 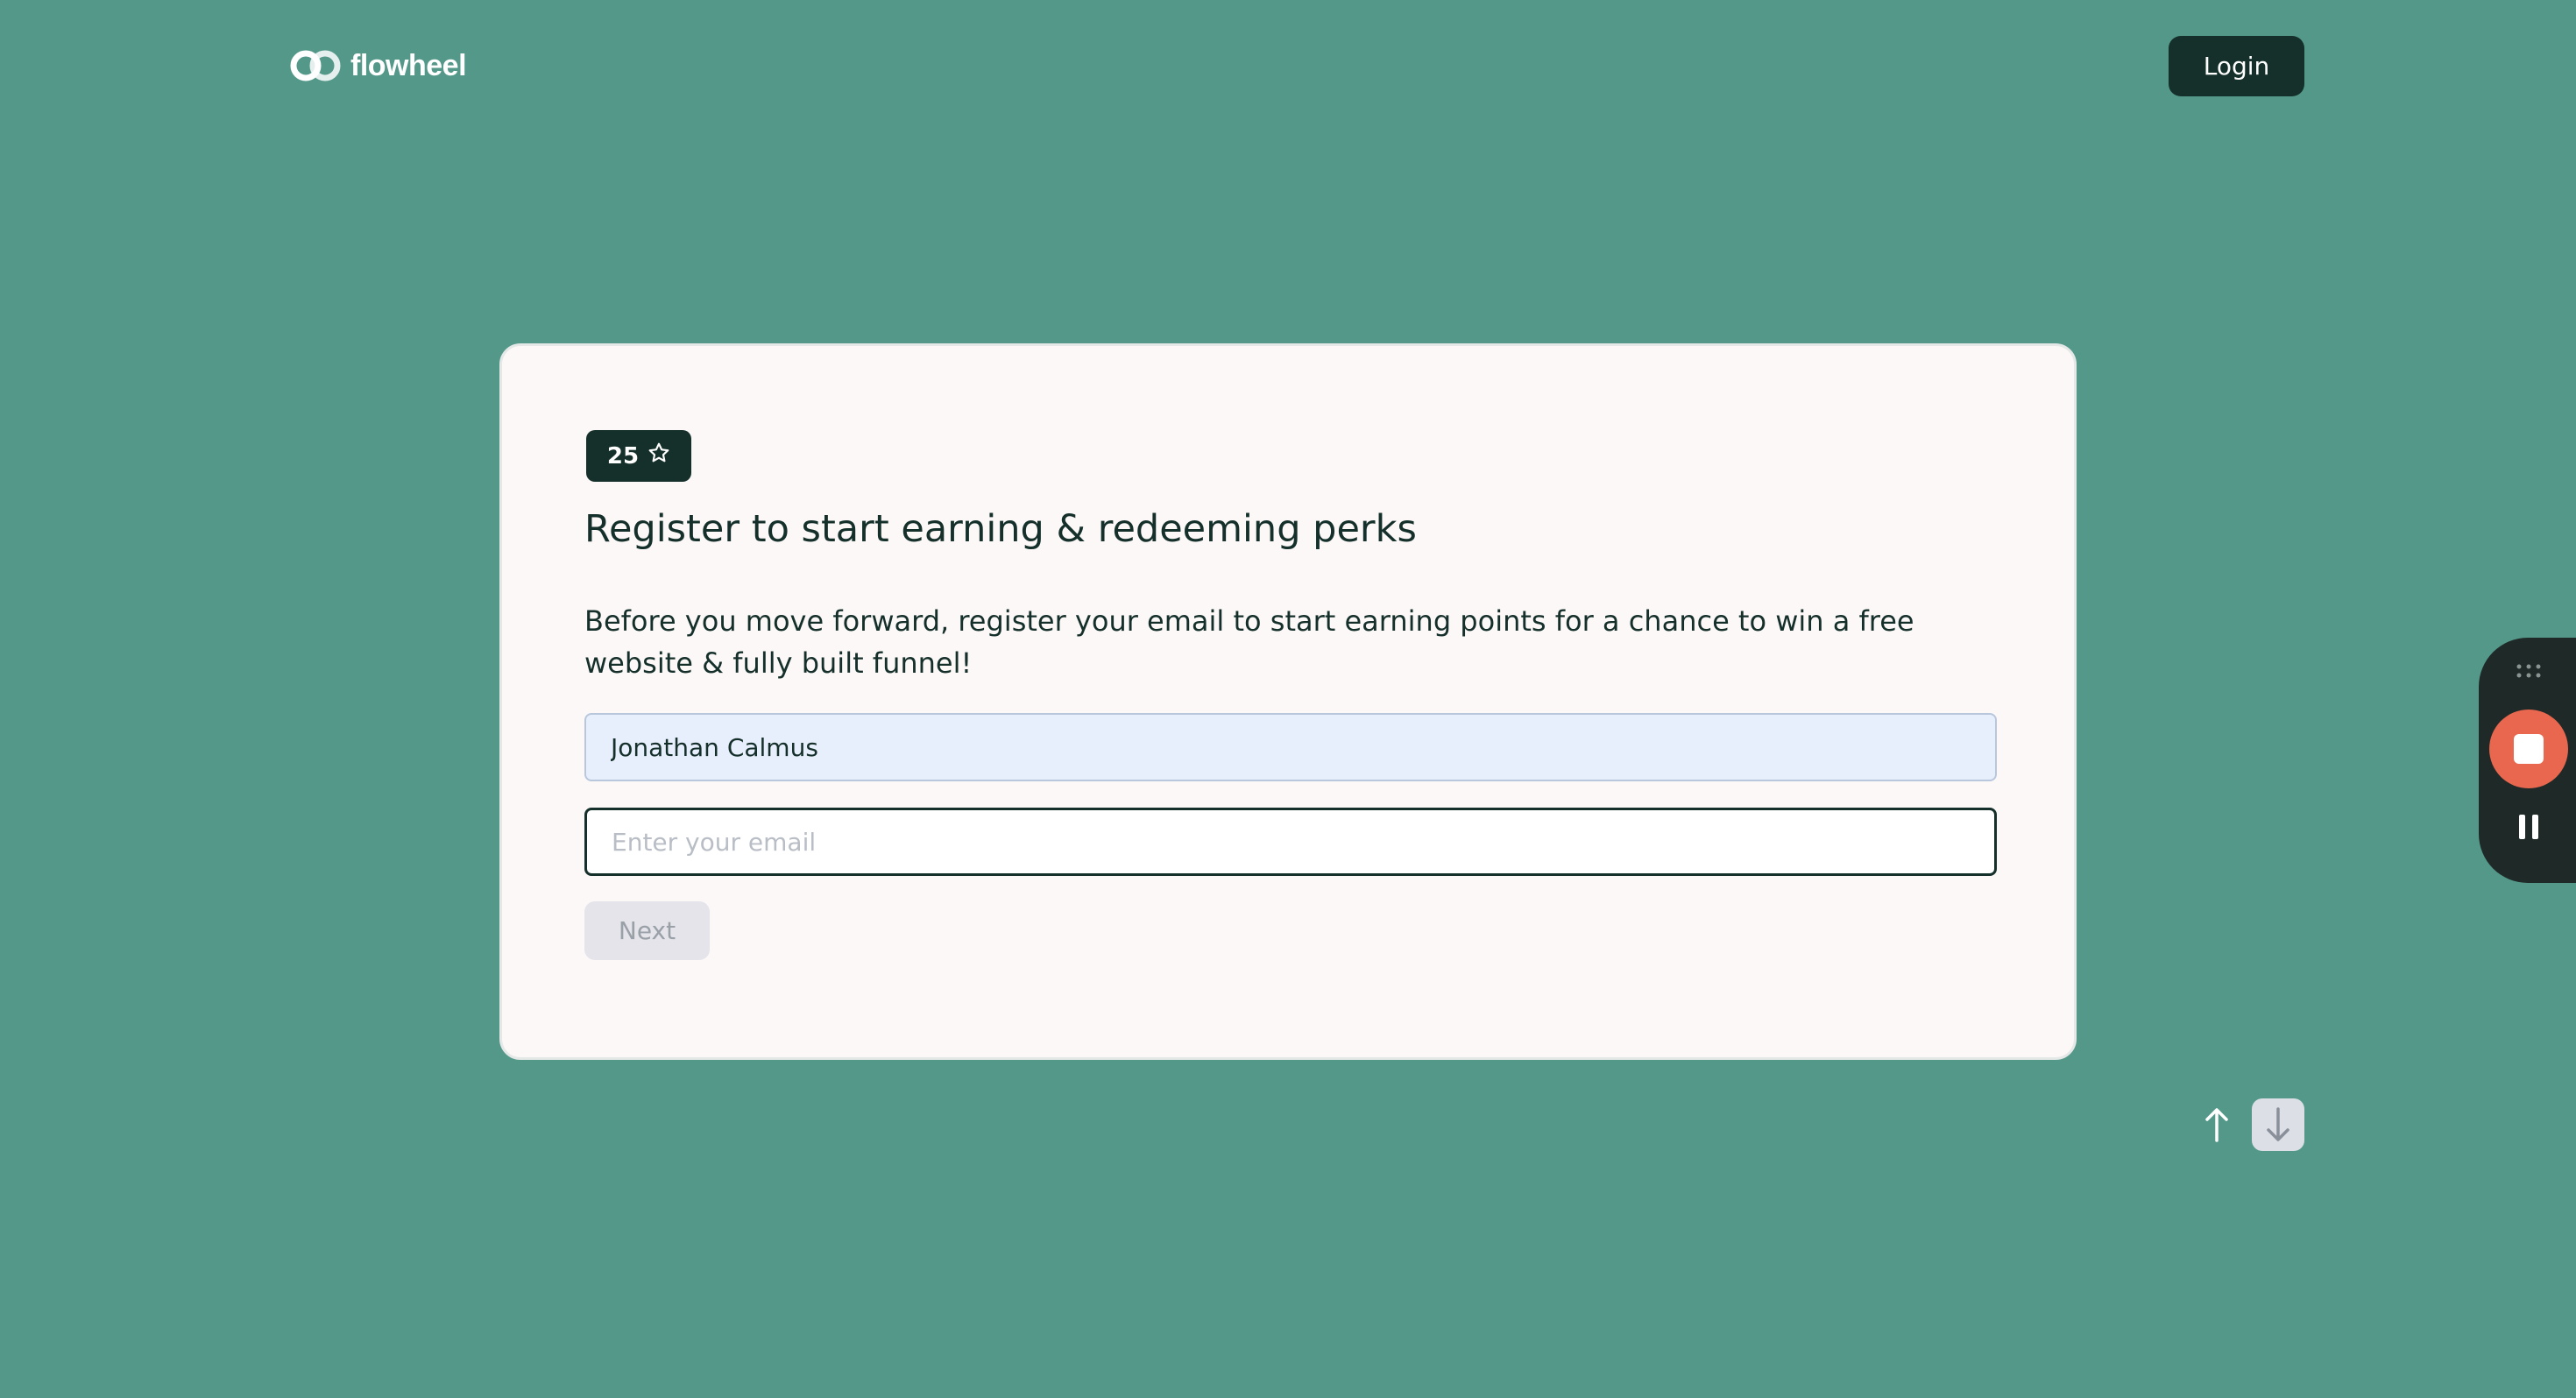 I want to click on login-button: Login, so click(x=2236, y=66).